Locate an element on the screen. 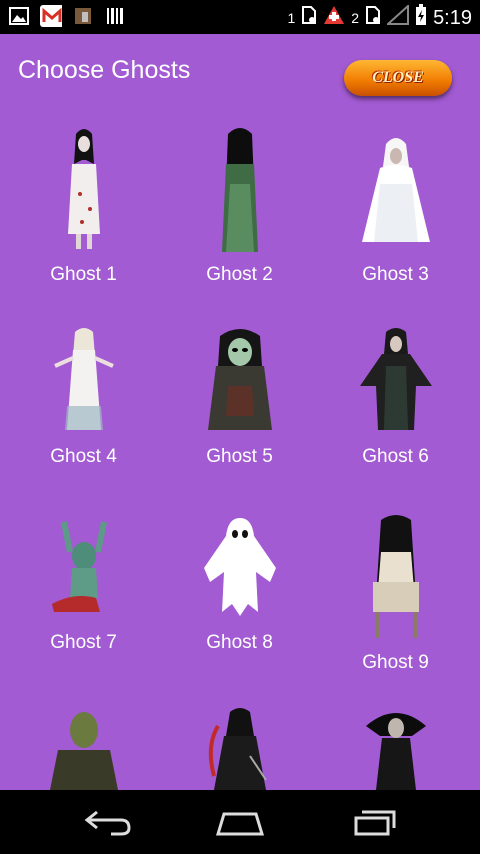  page-title: Choose Ghosts is located at coordinates (104, 70).